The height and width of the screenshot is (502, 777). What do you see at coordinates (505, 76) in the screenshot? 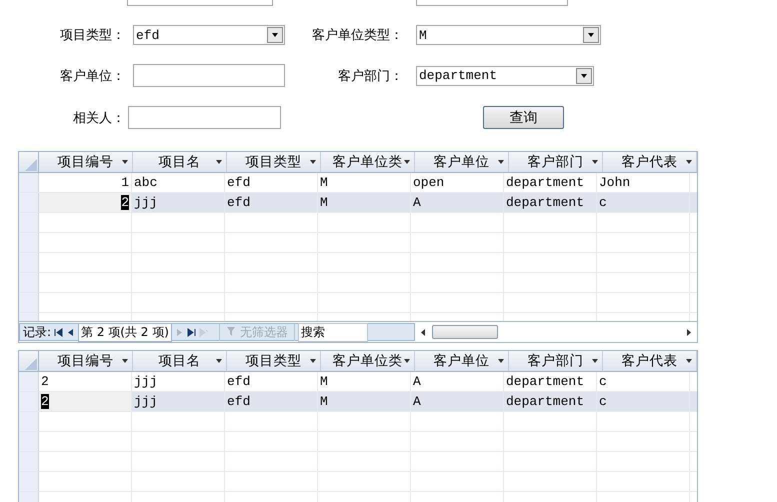
I see `dropdown-field: department` at bounding box center [505, 76].